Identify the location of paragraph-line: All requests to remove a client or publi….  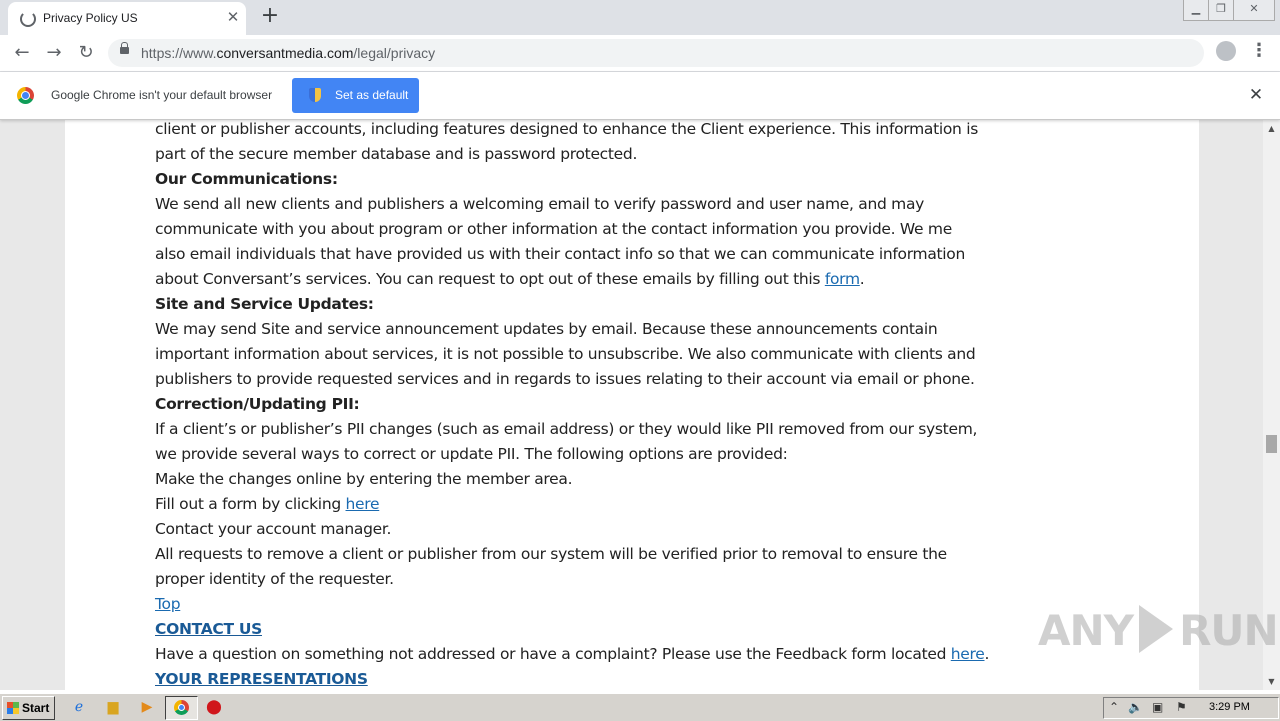
(551, 554).